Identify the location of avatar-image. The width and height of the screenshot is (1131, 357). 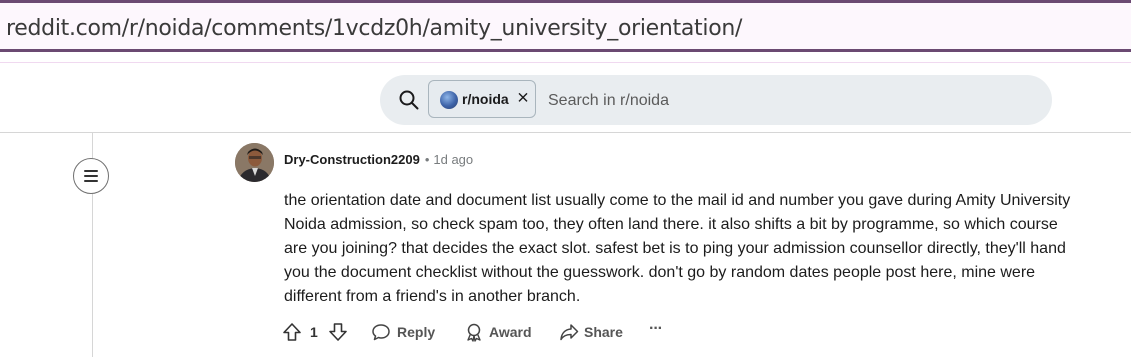
(254, 162).